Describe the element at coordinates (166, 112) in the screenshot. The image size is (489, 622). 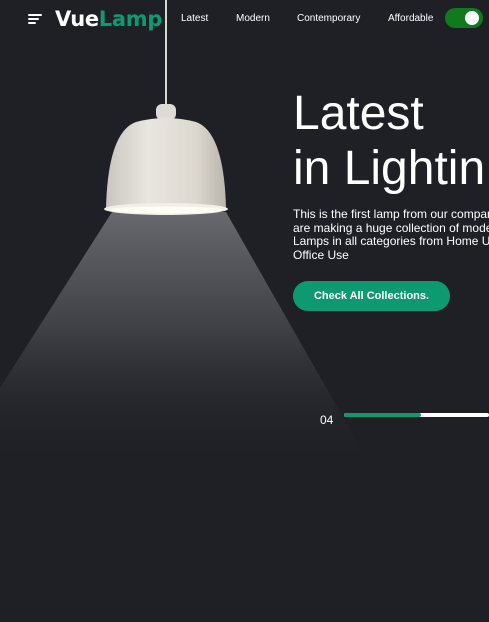
I see `lamp-cap` at that location.